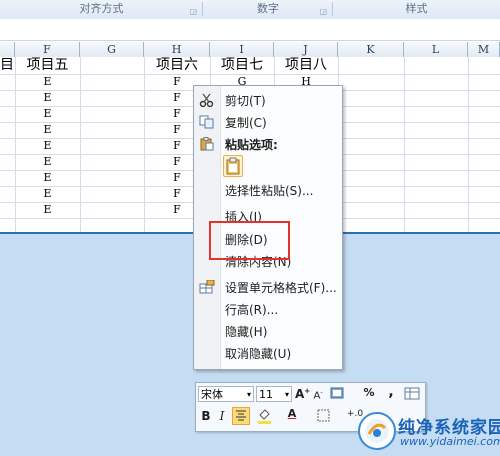 The width and height of the screenshot is (500, 456). I want to click on menu-item-unhide-label: 取消隐藏(U), so click(258, 354).